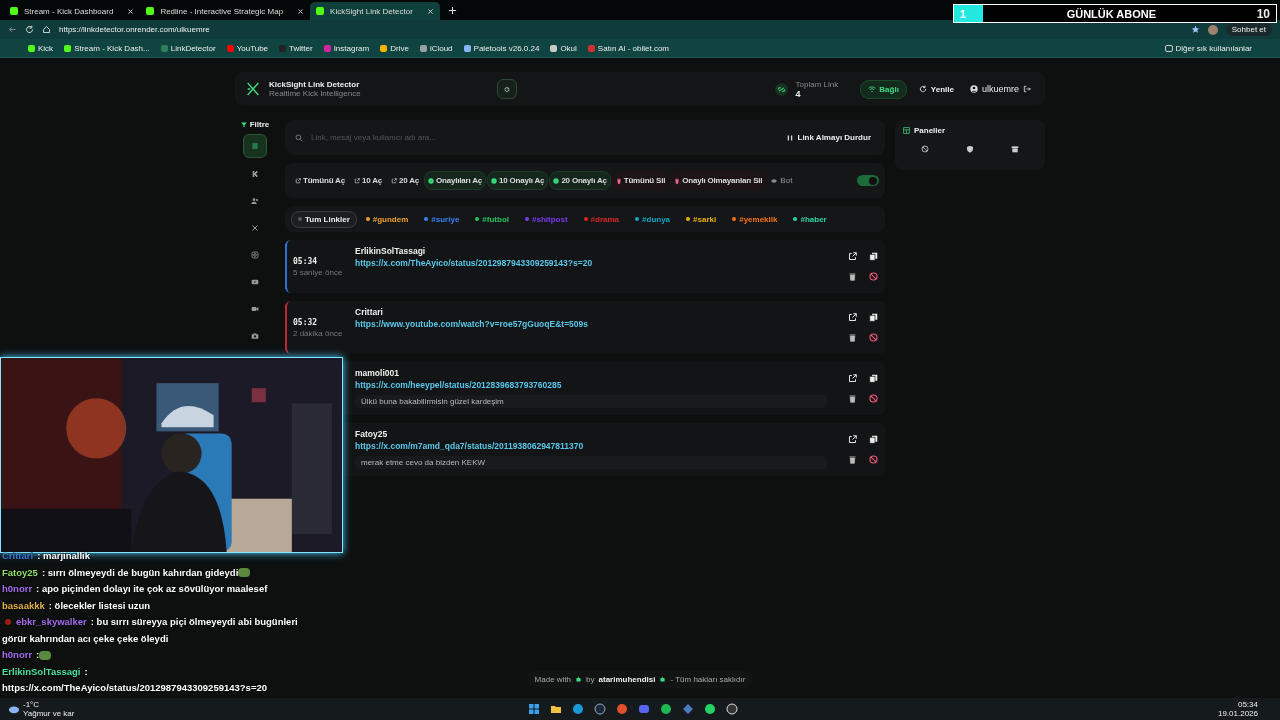 This screenshot has width=1280, height=720. Describe the element at coordinates (755, 219) in the screenshot. I see `tag-filter: #yemeklik` at that location.